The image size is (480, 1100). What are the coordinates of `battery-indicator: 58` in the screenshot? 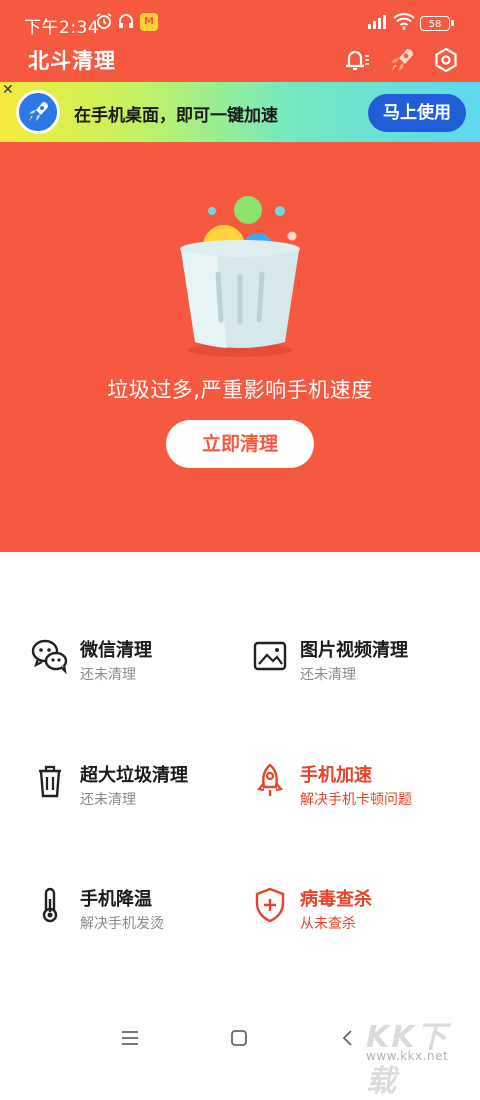 It's located at (437, 23).